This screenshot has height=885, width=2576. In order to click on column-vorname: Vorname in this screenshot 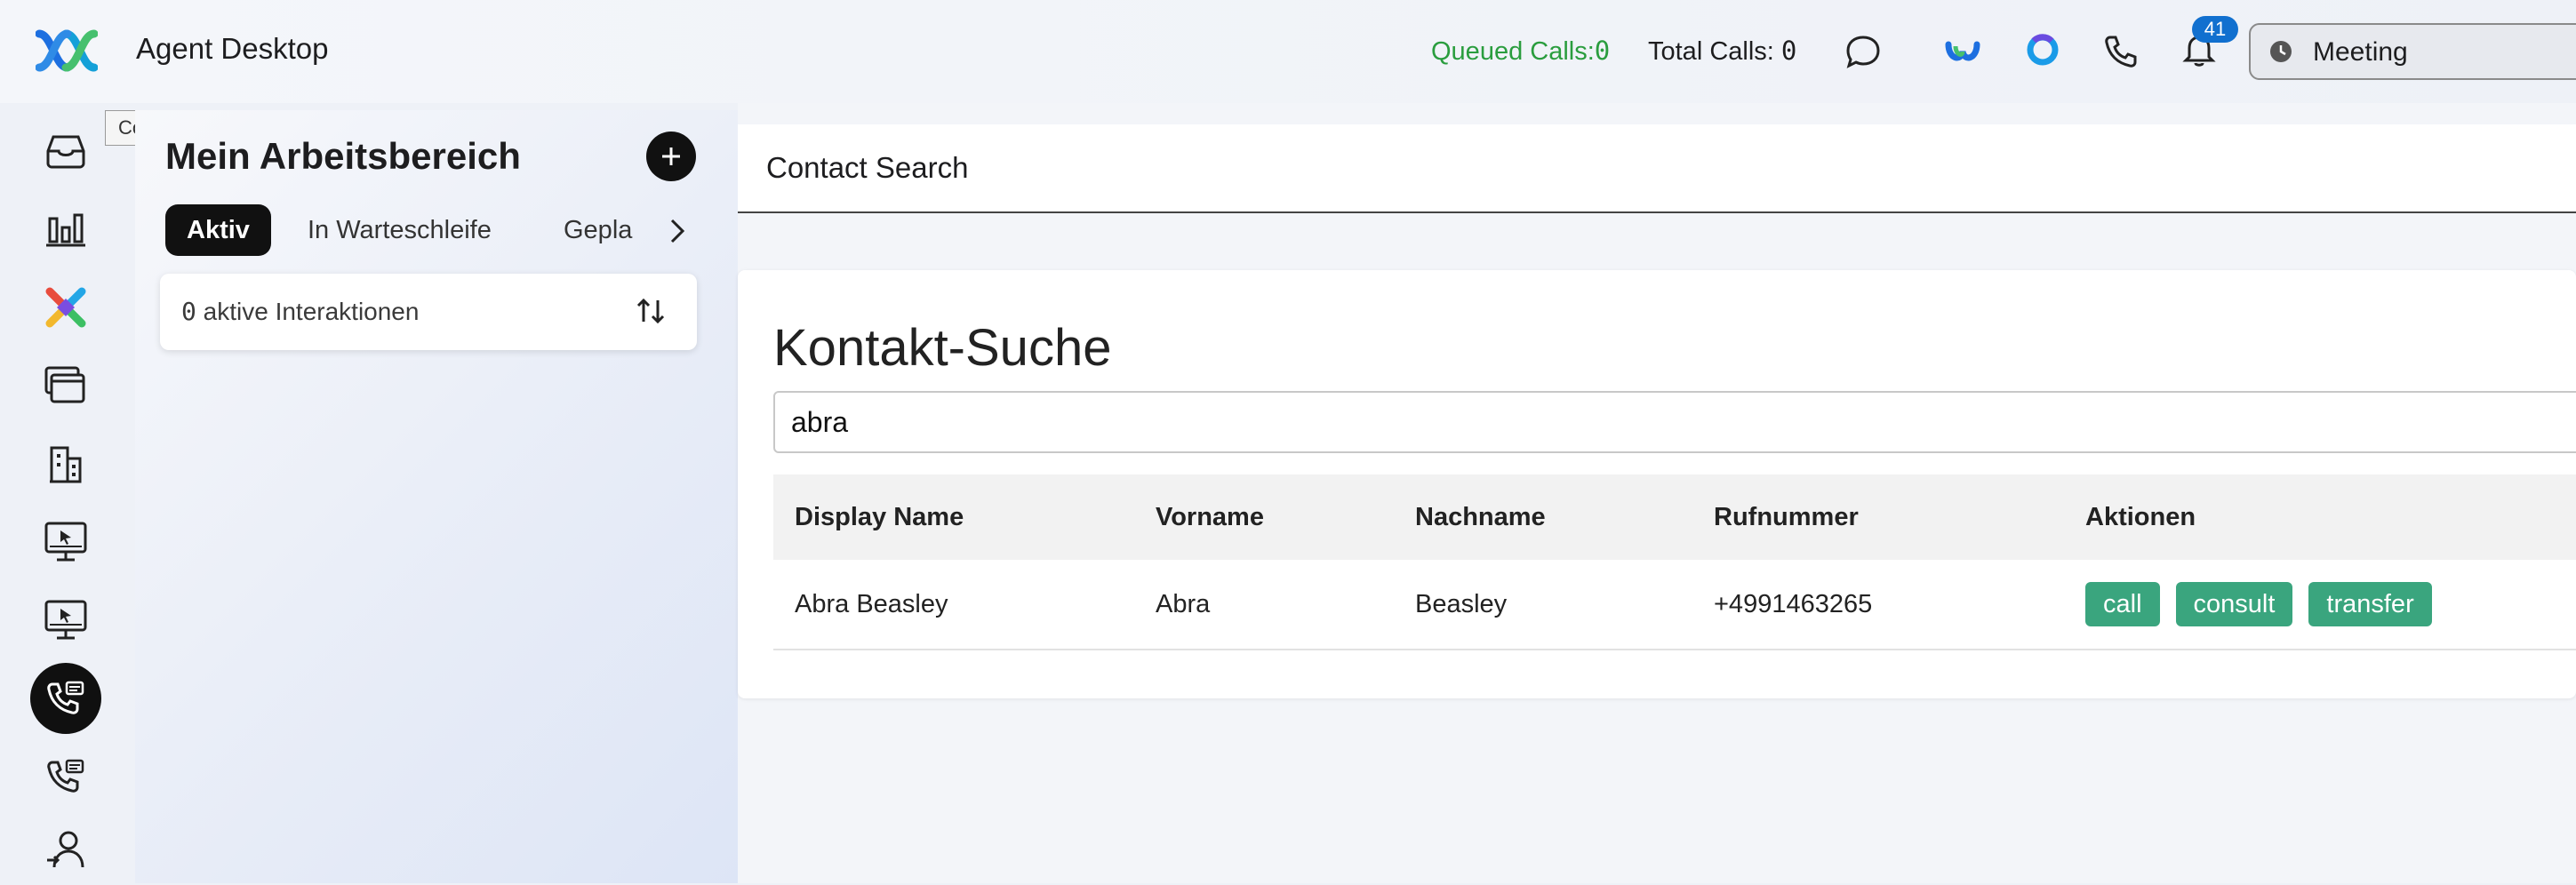, I will do `click(1210, 516)`.